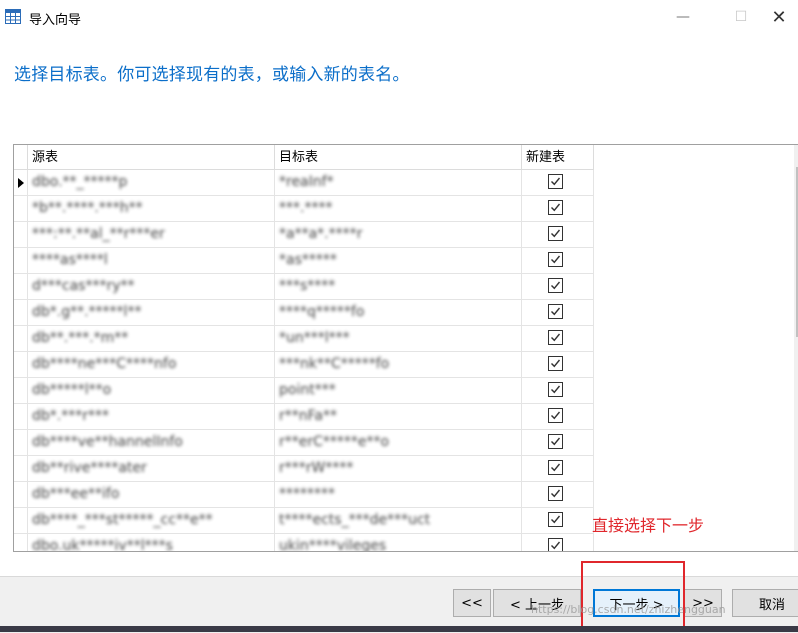 The width and height of the screenshot is (798, 633). I want to click on target-table-cell: *a**a*.****r, so click(398, 234).